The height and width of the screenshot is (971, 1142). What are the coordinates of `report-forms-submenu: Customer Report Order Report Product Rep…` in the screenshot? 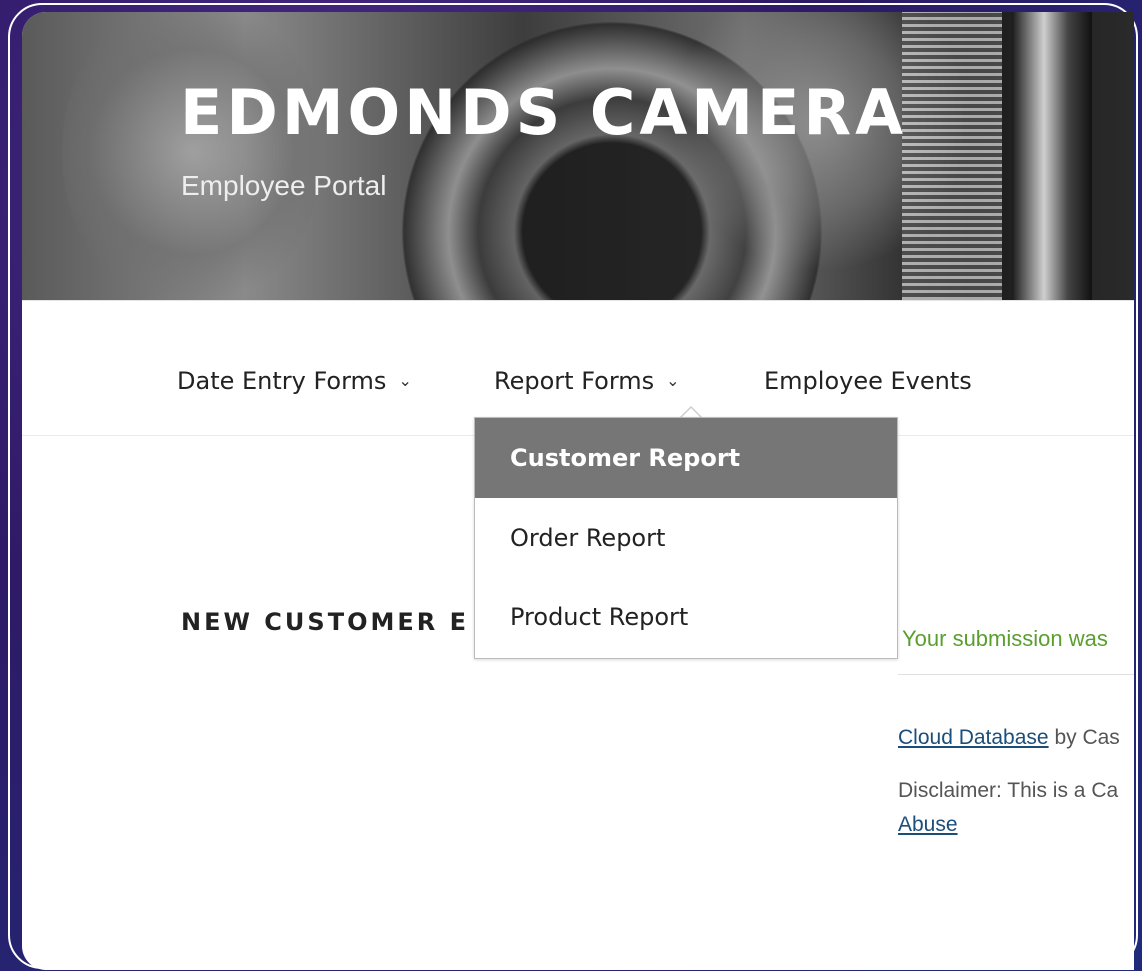 It's located at (686, 538).